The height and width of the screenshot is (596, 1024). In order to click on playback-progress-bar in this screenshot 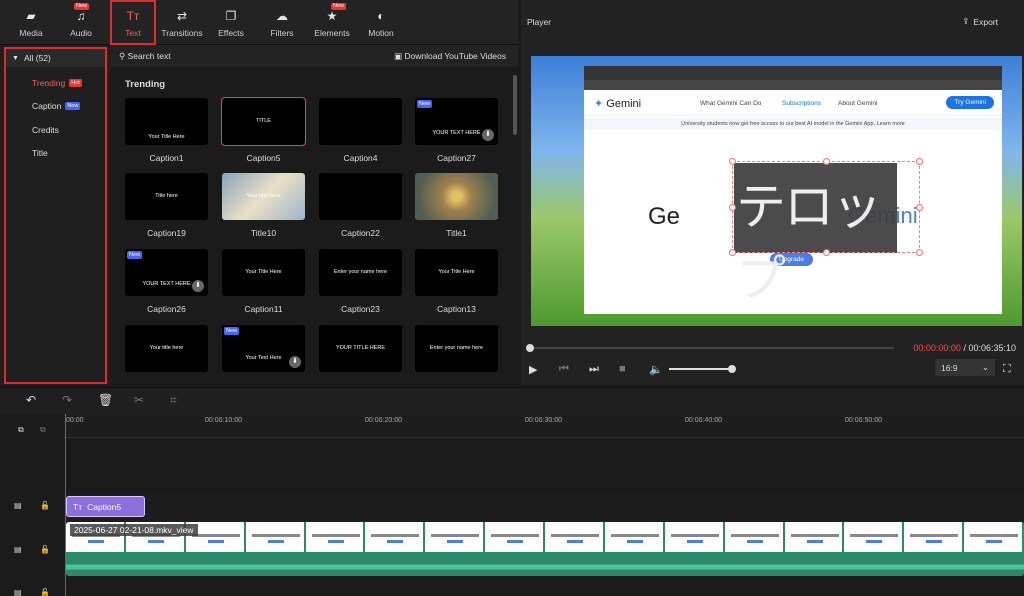, I will do `click(710, 348)`.